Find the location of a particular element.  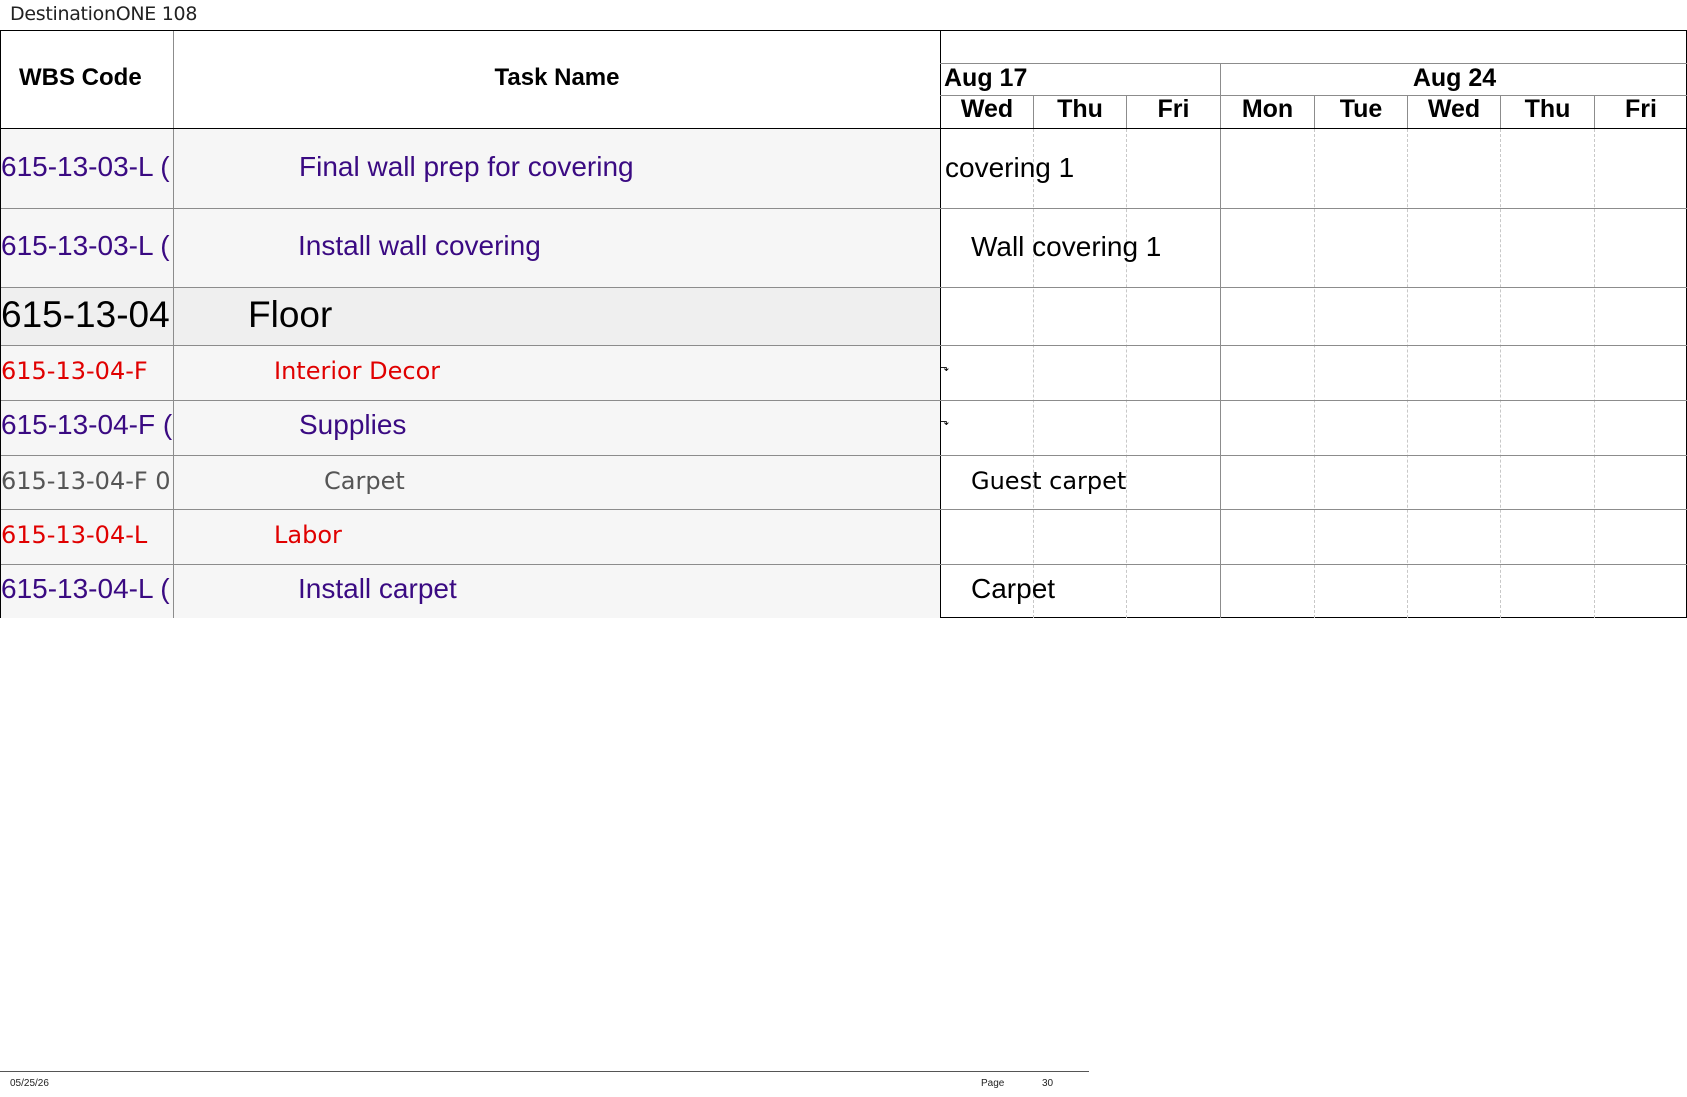

wbs-code-cell: 615-13-04 is located at coordinates (85, 314).